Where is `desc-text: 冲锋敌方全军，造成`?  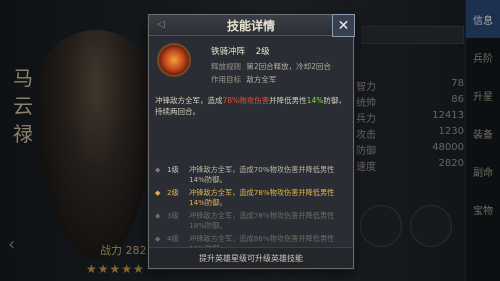
desc-text: 冲锋敌方全军，造成 is located at coordinates (189, 100).